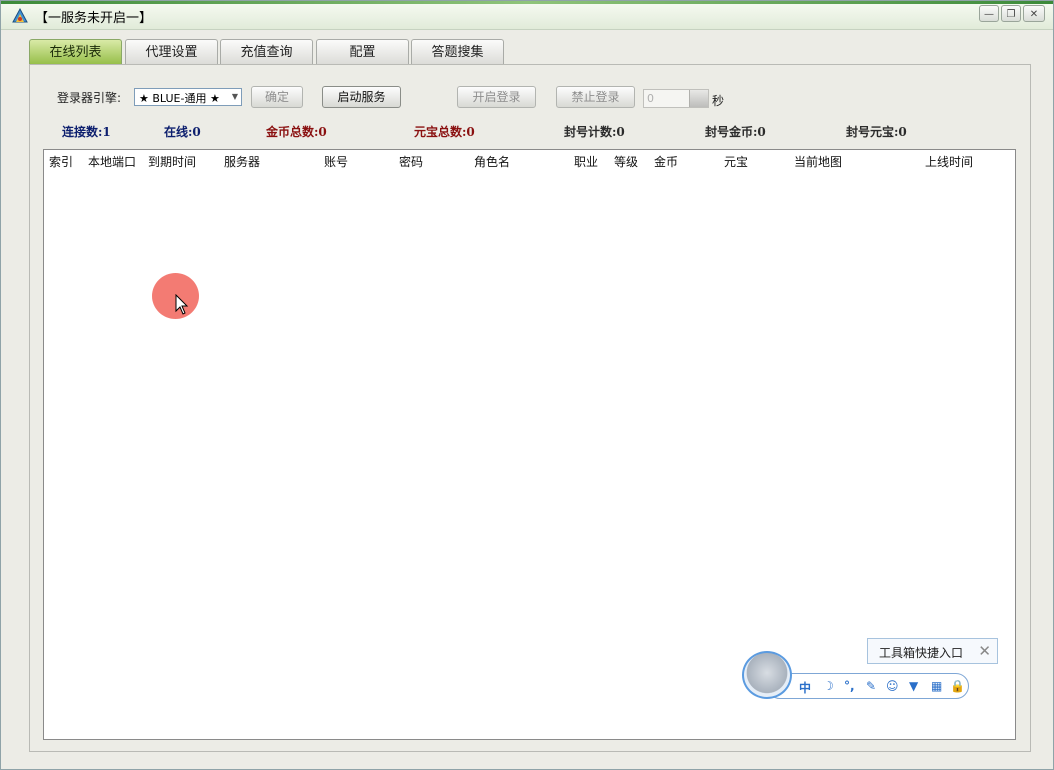 This screenshot has width=1054, height=770. I want to click on wrench-icon: ✎, so click(871, 686).